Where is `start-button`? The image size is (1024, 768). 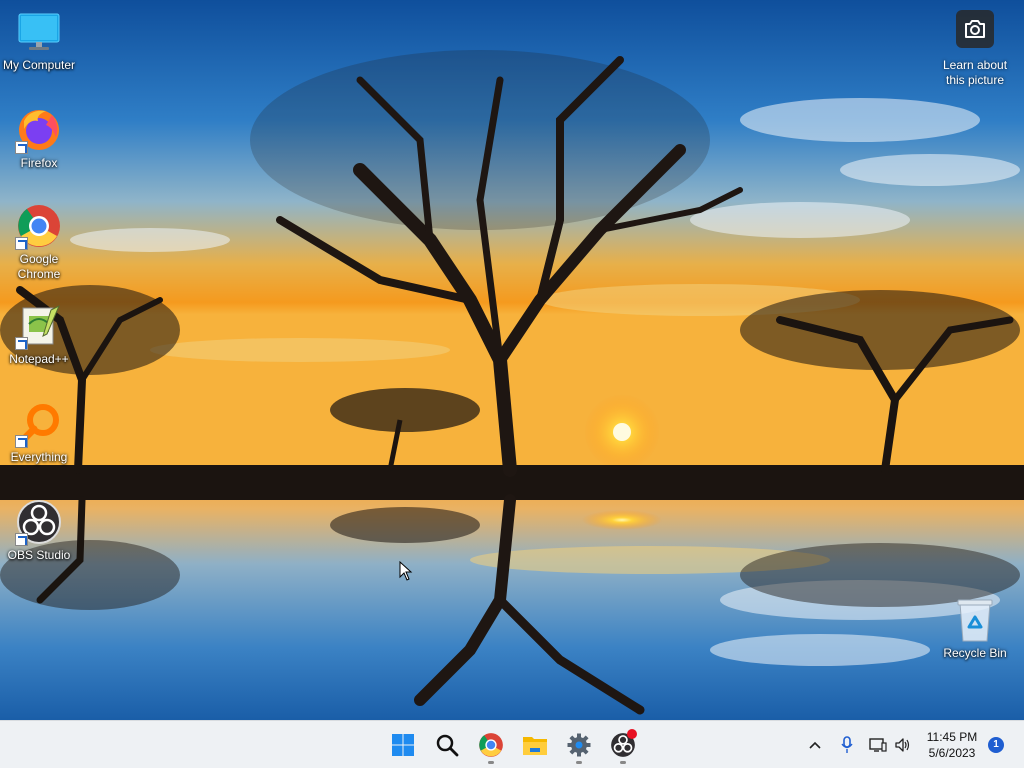 start-button is located at coordinates (403, 745).